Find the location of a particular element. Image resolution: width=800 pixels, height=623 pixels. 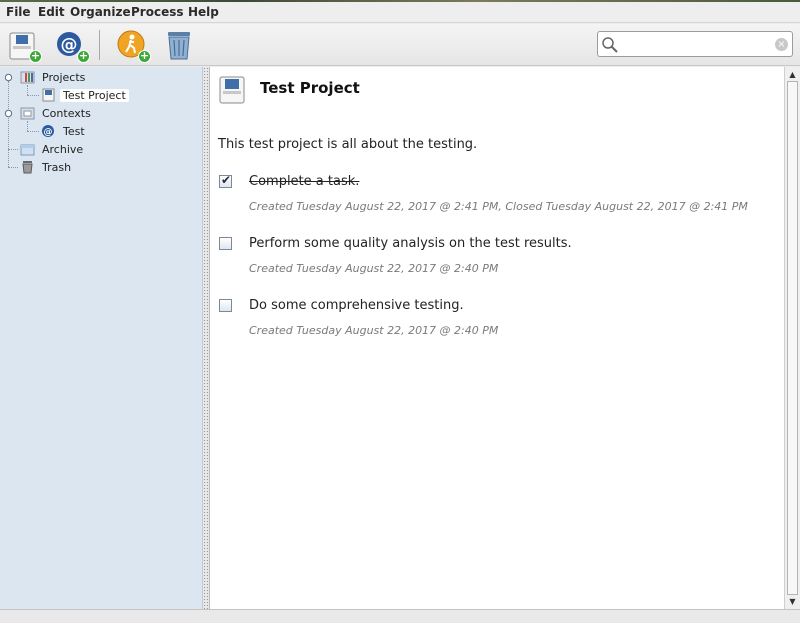

scroll-down-icon: ▼ is located at coordinates (792, 601).